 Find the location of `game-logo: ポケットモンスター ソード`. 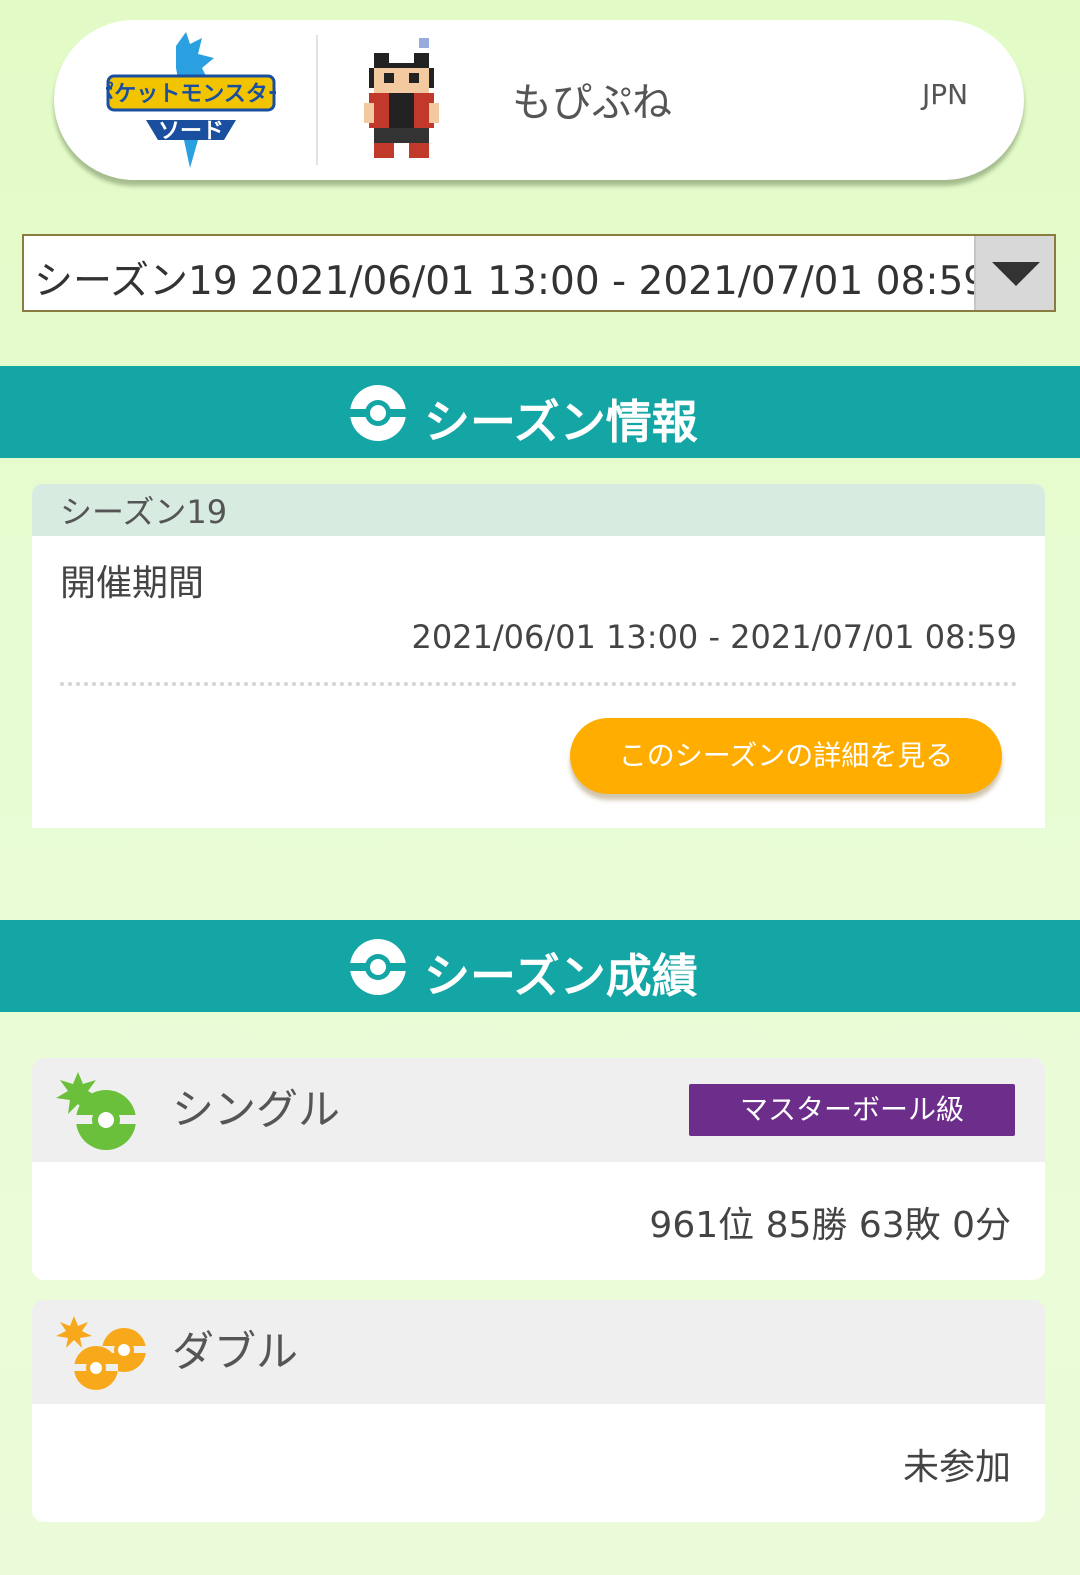

game-logo: ポケットモンスター ソード is located at coordinates (191, 100).